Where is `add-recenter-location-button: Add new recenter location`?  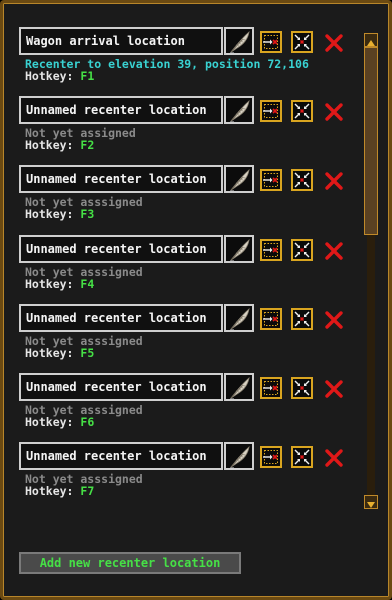
add-recenter-location-button: Add new recenter location is located at coordinates (130, 563).